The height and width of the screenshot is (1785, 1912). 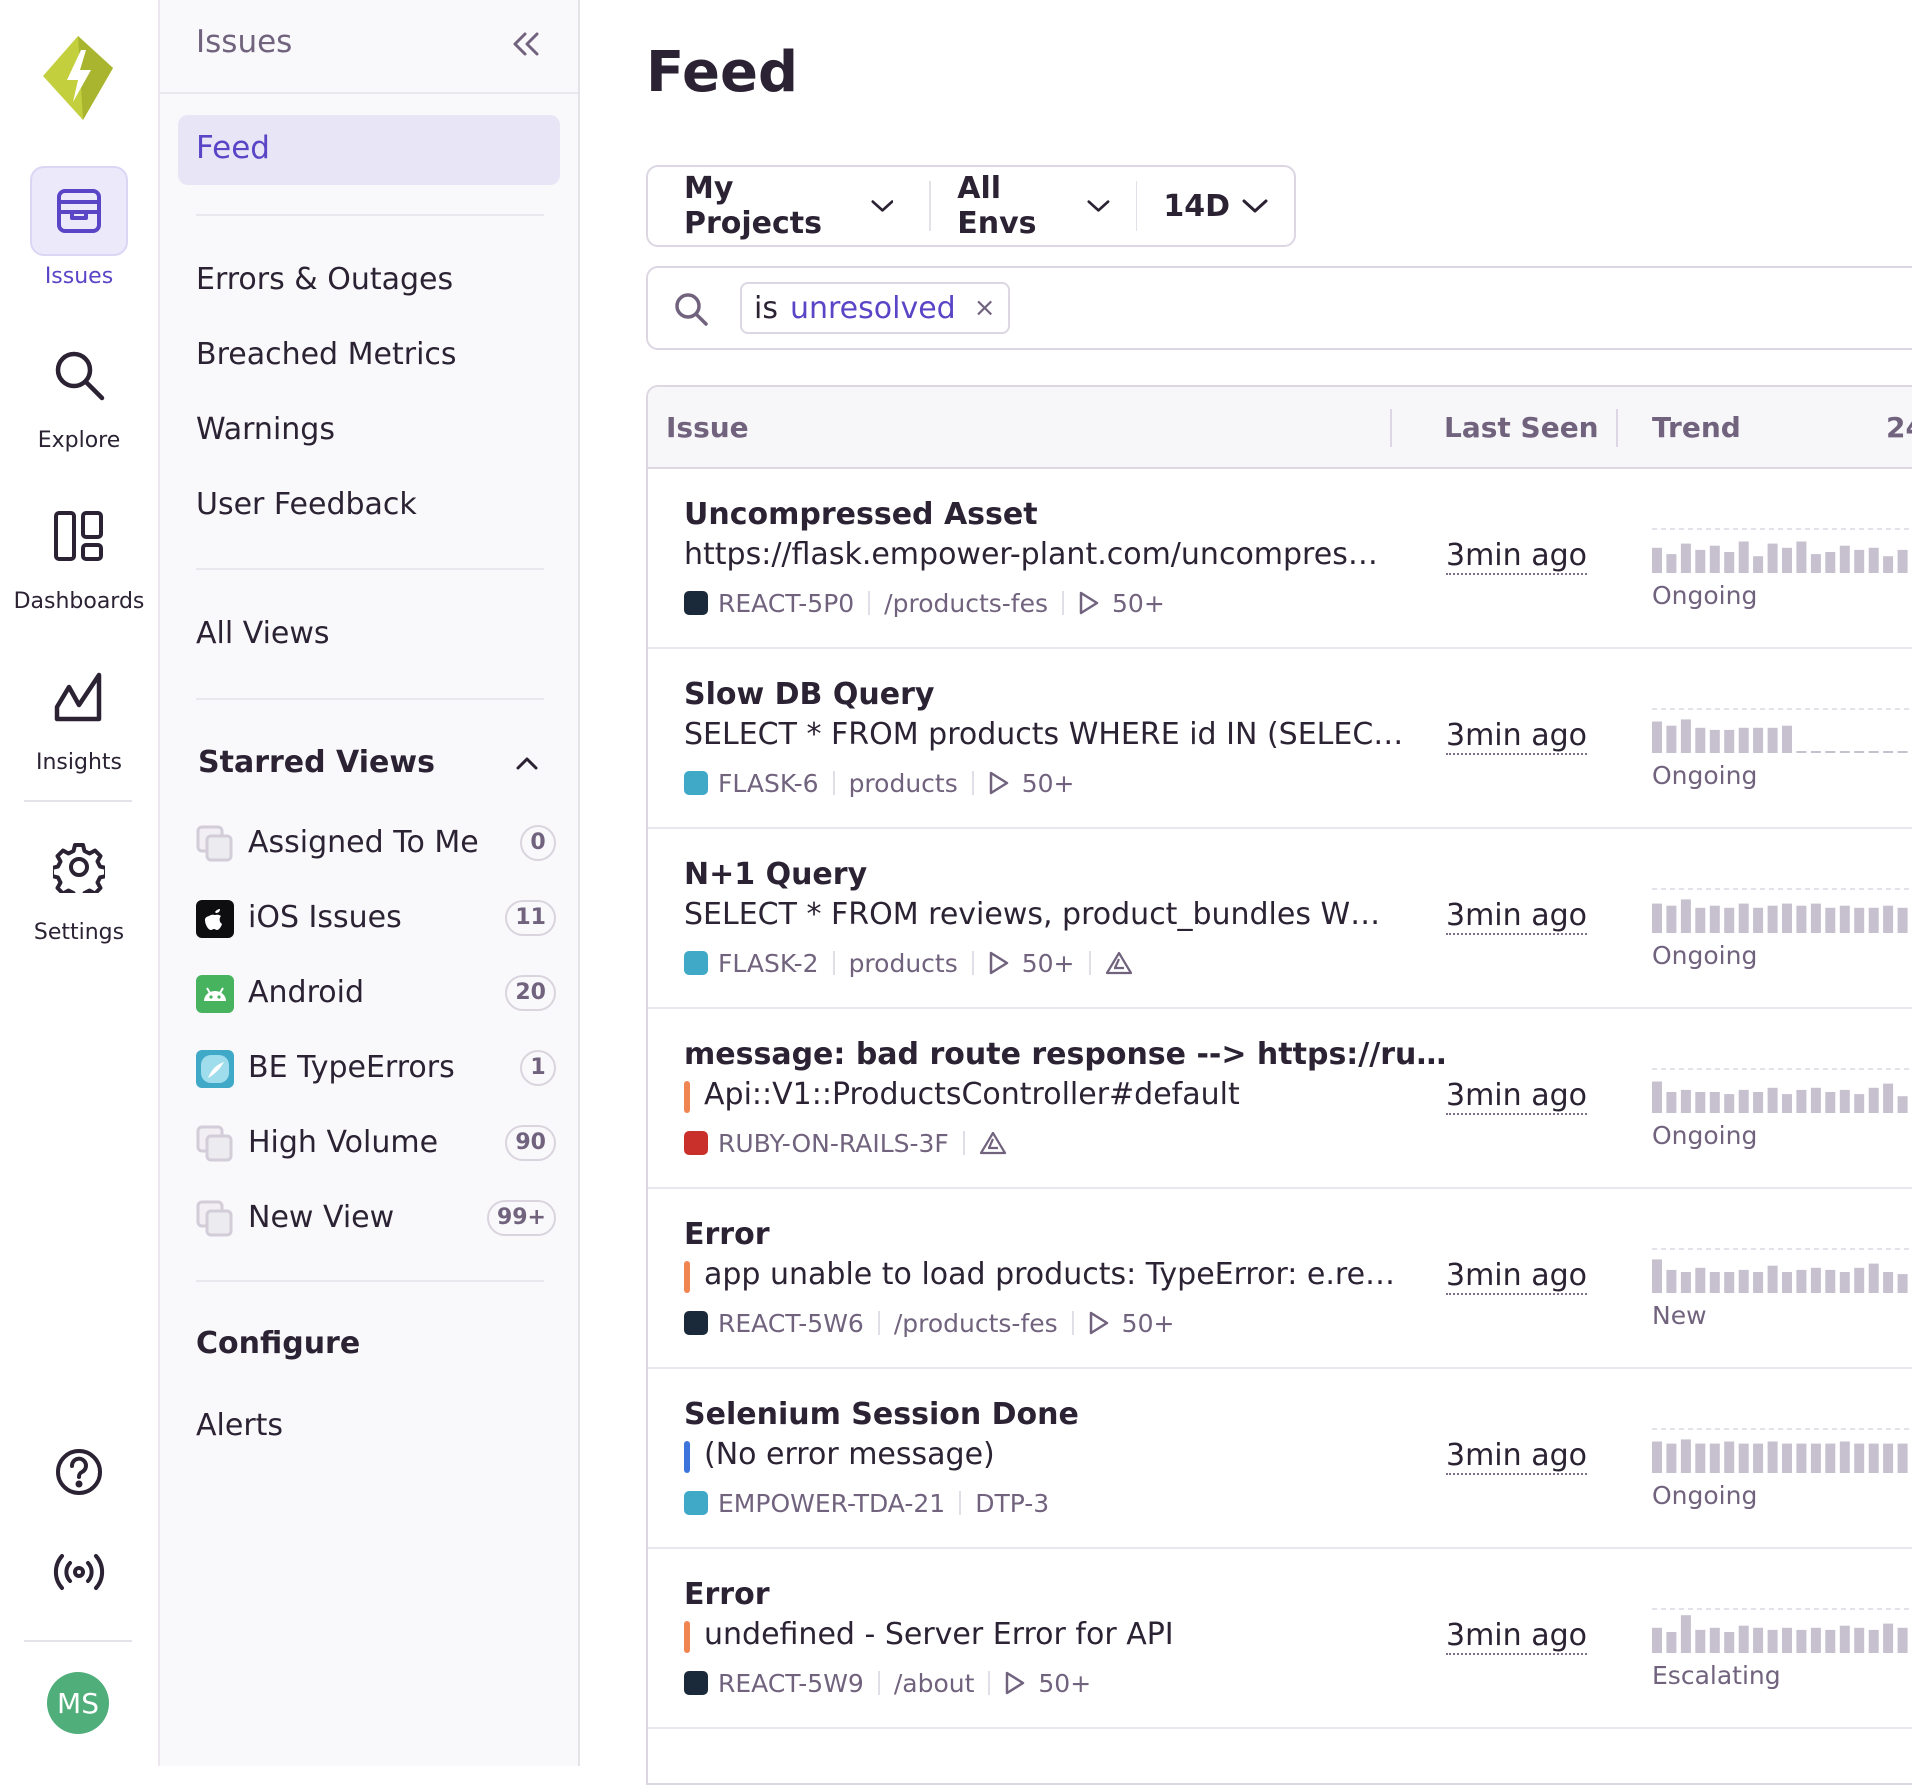 I want to click on issue-short-id: FLASK-2, so click(x=768, y=963).